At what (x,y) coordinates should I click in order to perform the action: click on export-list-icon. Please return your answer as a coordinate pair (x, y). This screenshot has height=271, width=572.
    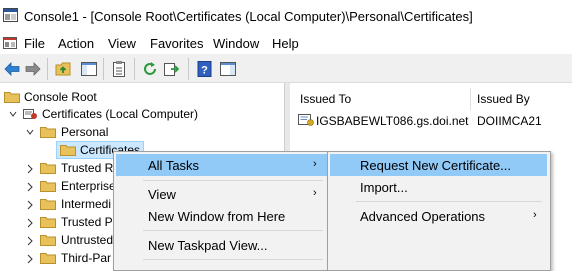
    Looking at the image, I should click on (172, 69).